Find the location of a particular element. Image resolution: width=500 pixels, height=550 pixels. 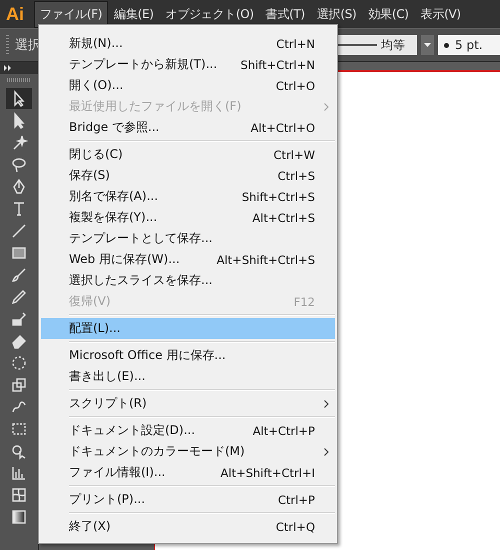

dot-icon is located at coordinates (446, 45).